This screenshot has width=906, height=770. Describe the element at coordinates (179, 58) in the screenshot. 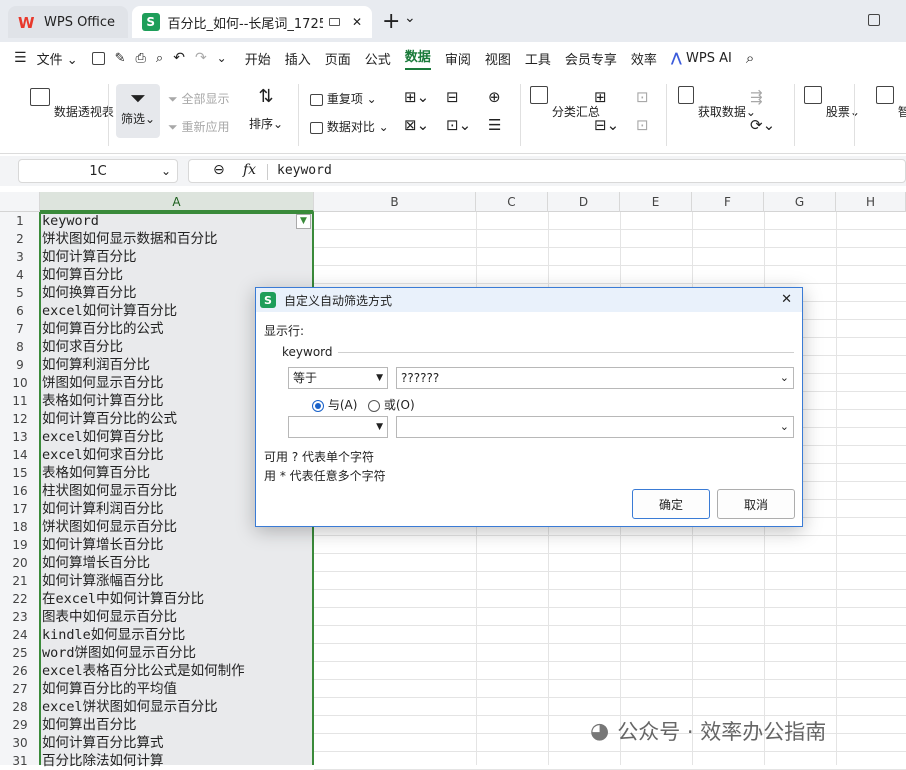

I see `undo-icon: ↶` at that location.